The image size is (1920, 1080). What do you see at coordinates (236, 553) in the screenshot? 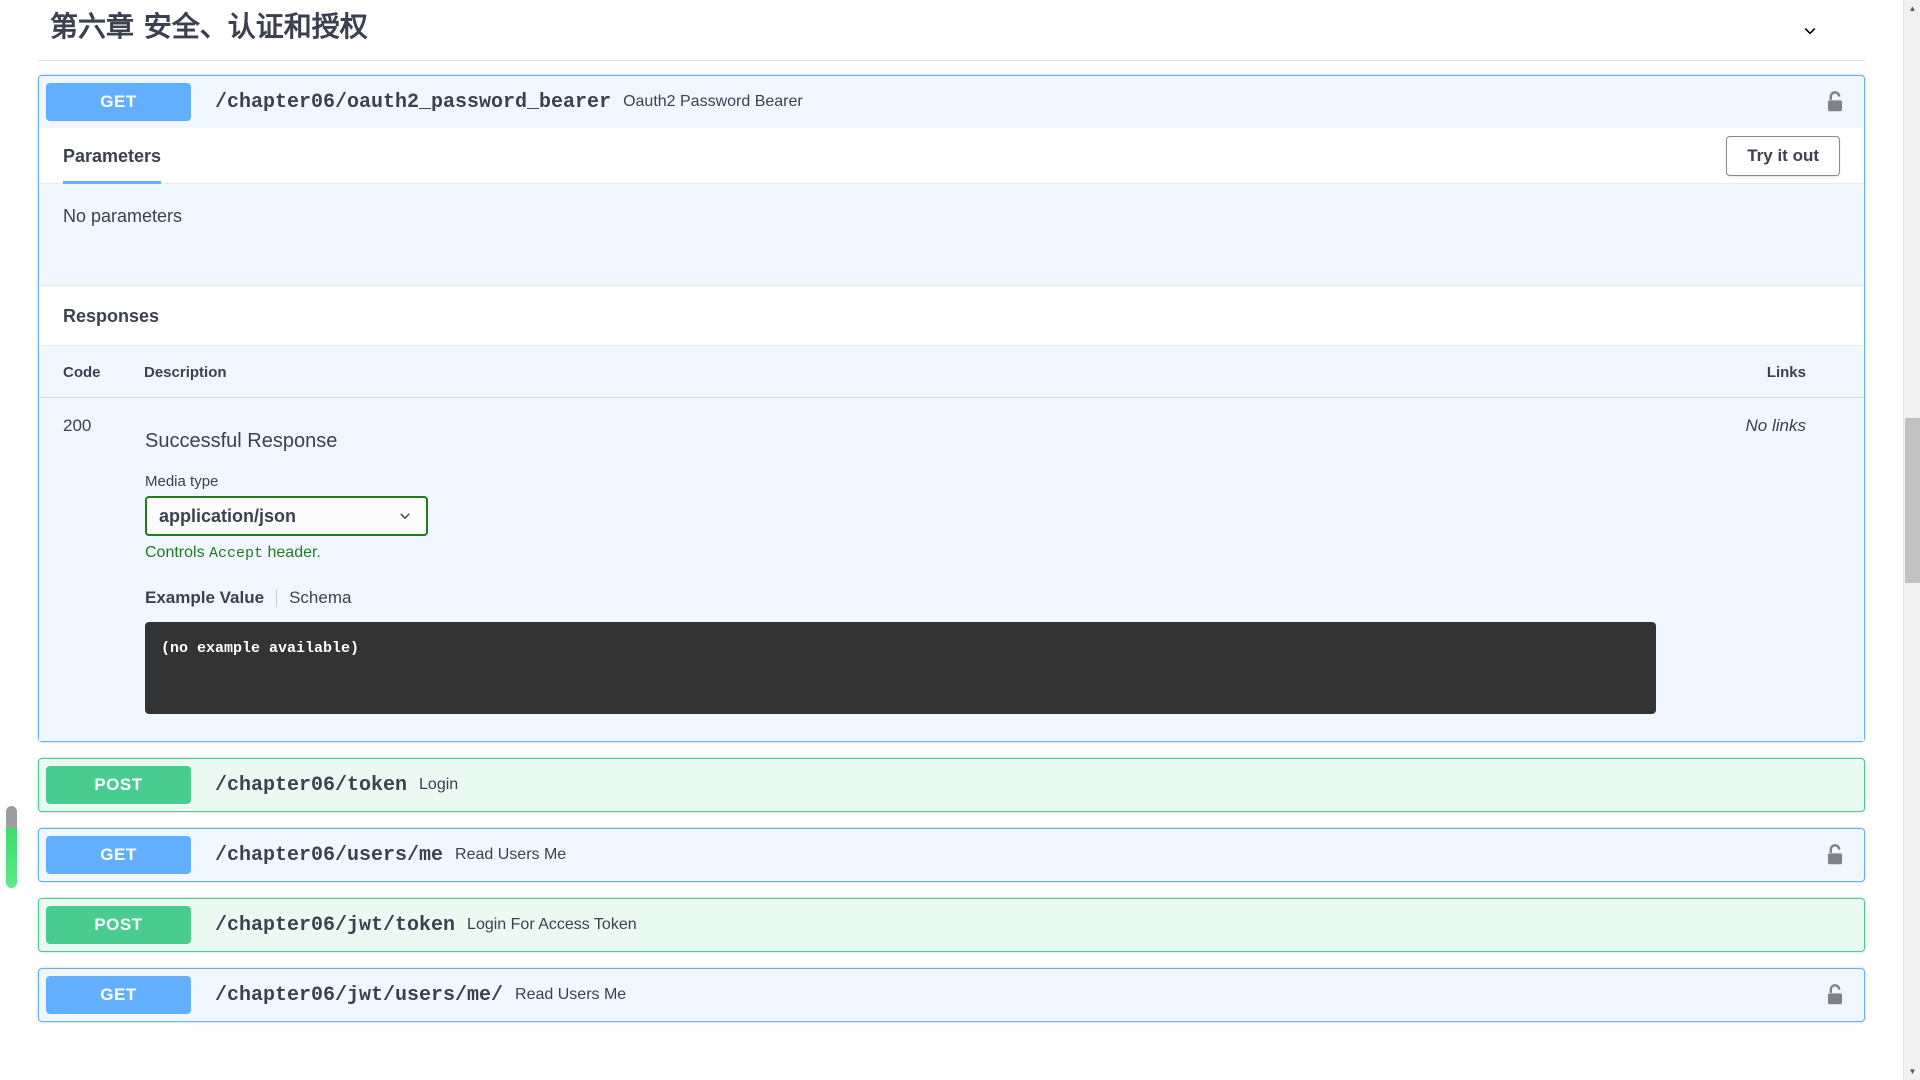
I see `controls-accept-header-name: Accept` at bounding box center [236, 553].